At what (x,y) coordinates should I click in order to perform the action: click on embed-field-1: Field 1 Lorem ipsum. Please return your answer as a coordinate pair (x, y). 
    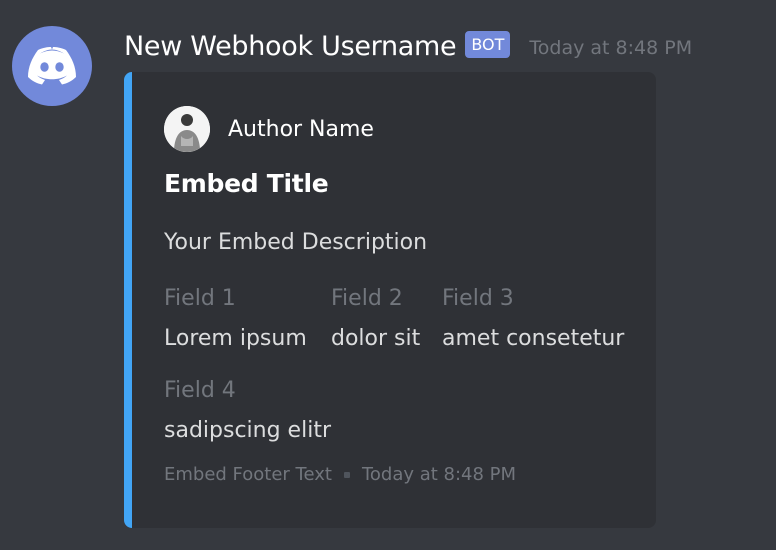
    Looking at the image, I should click on (235, 321).